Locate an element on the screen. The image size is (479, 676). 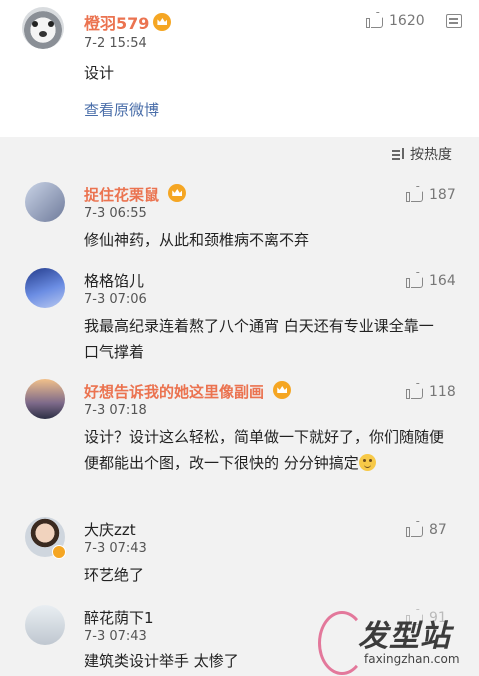
comment-time: 7-3 07:06 is located at coordinates (115, 299).